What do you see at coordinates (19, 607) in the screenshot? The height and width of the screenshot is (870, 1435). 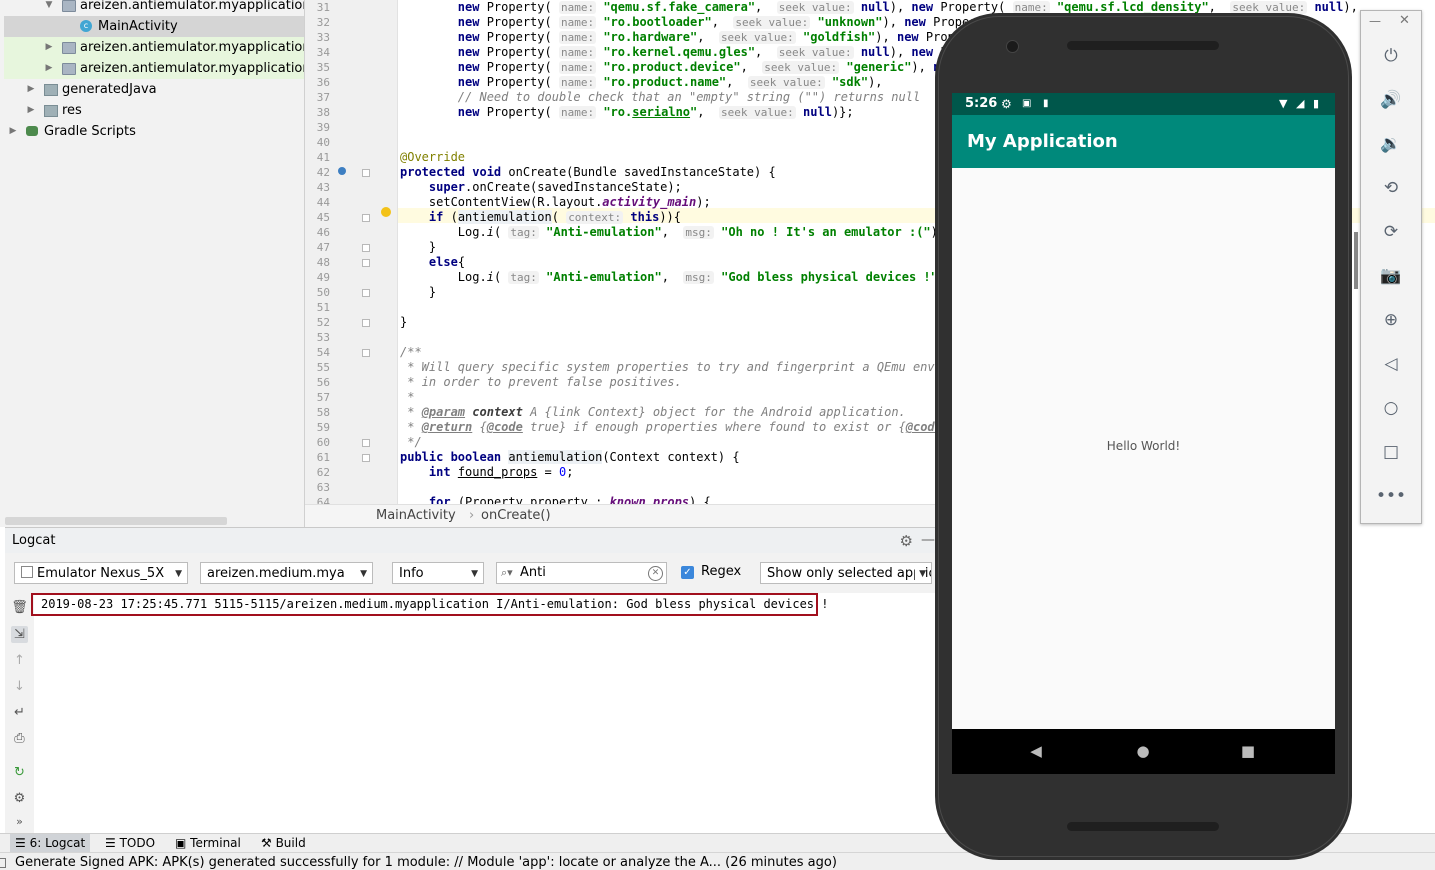 I see `trash-icon: 🗑` at bounding box center [19, 607].